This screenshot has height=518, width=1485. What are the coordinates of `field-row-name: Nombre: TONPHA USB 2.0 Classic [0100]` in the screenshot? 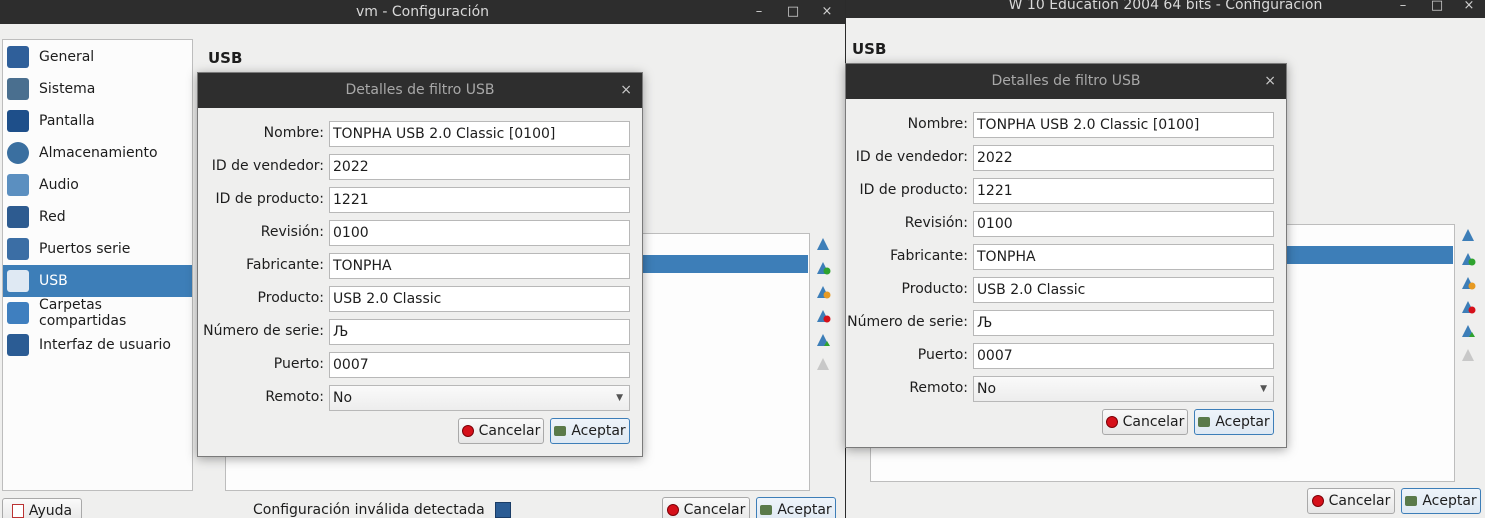 It's located at (1060, 125).